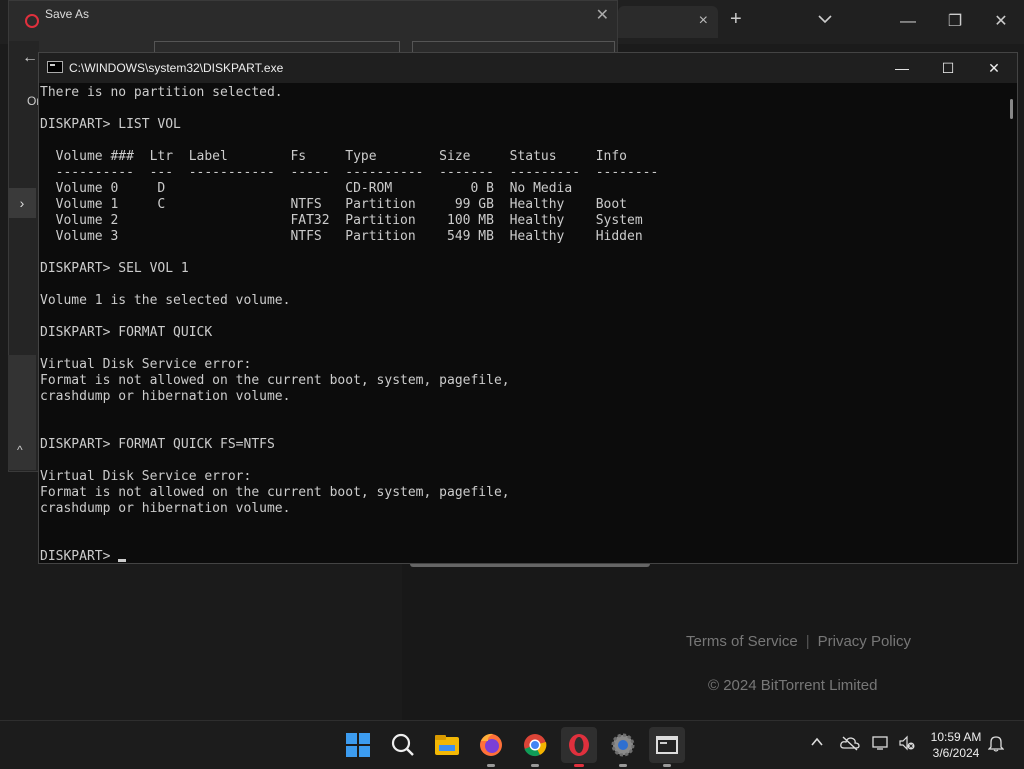 The width and height of the screenshot is (1024, 769). What do you see at coordinates (742, 641) in the screenshot?
I see `terms-of-service-link: Terms of Service` at bounding box center [742, 641].